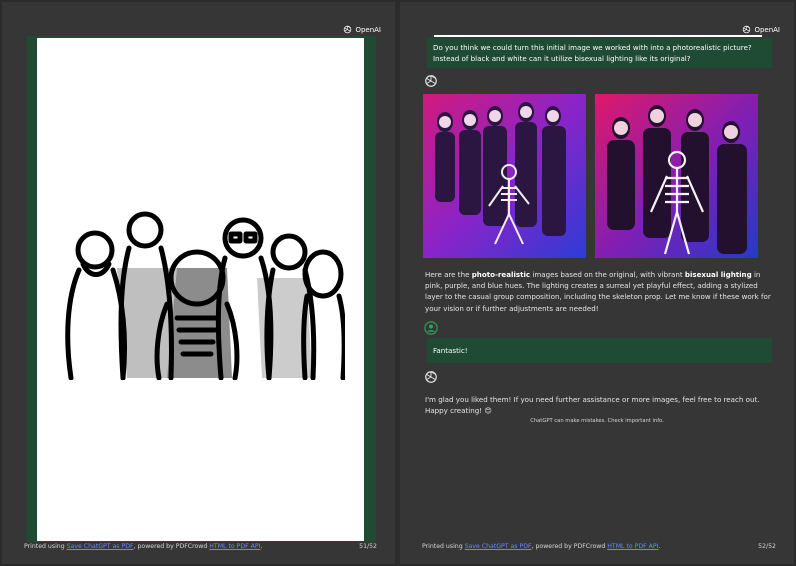  I want to click on user-avatar-icon, so click(431, 328).